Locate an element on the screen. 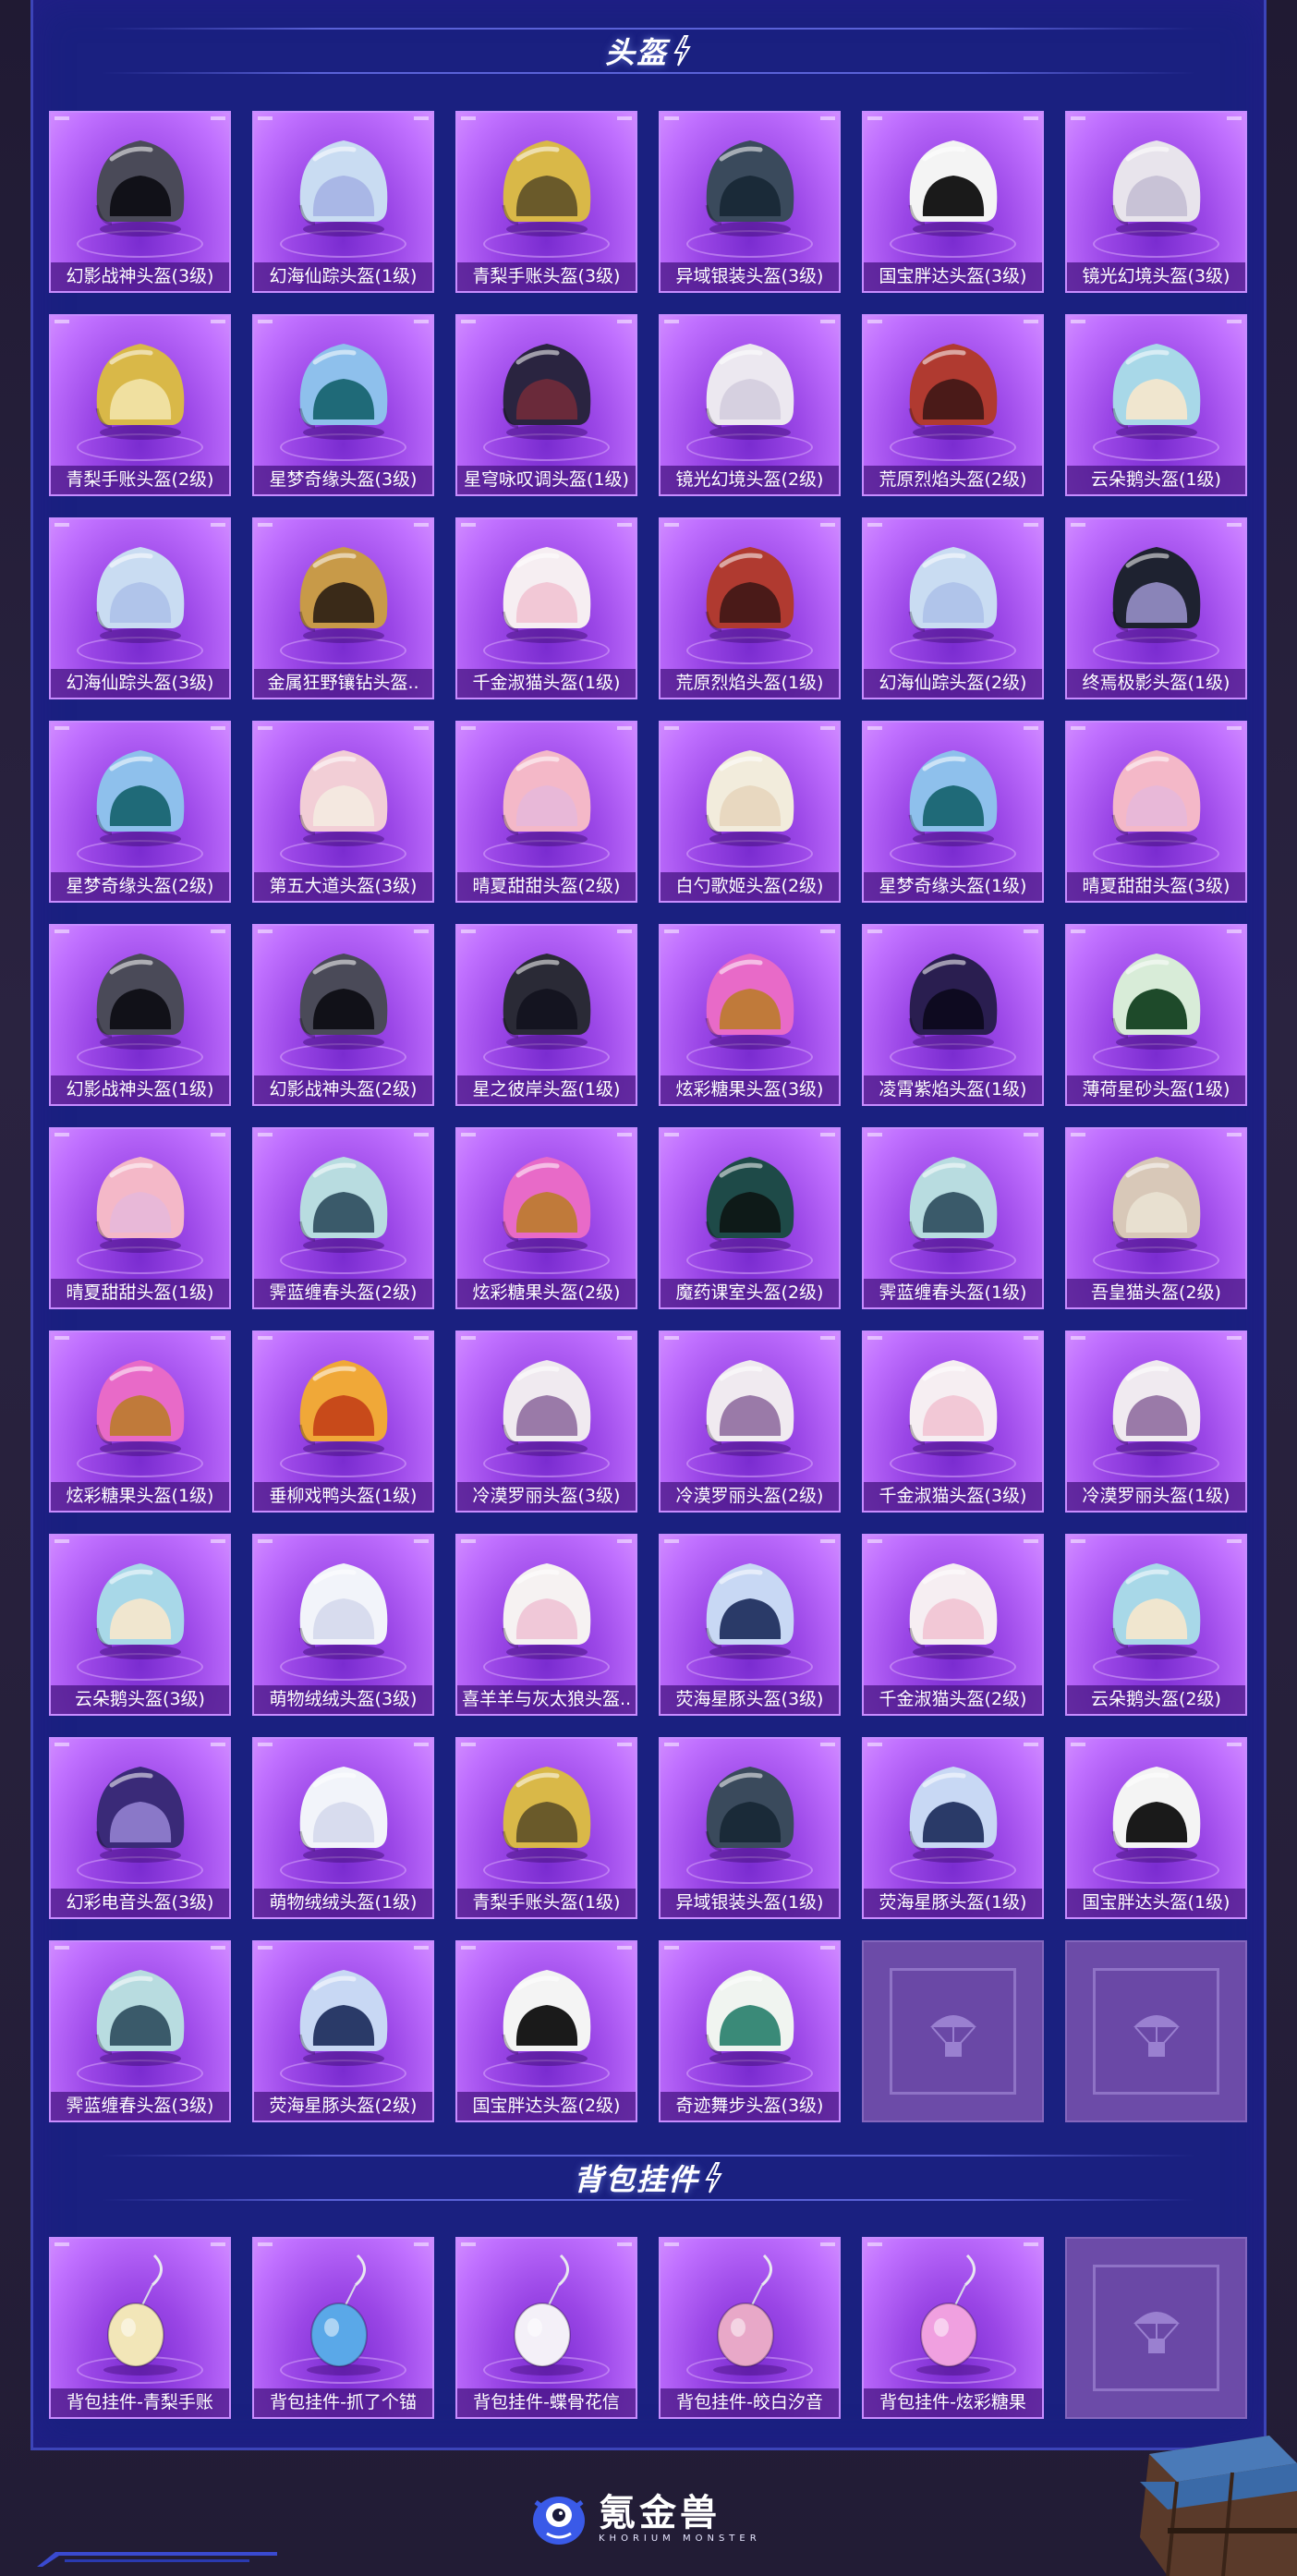 This screenshot has width=1297, height=2576. helmet-item-card: 白勺歌姬头盔(2级) is located at coordinates (750, 812).